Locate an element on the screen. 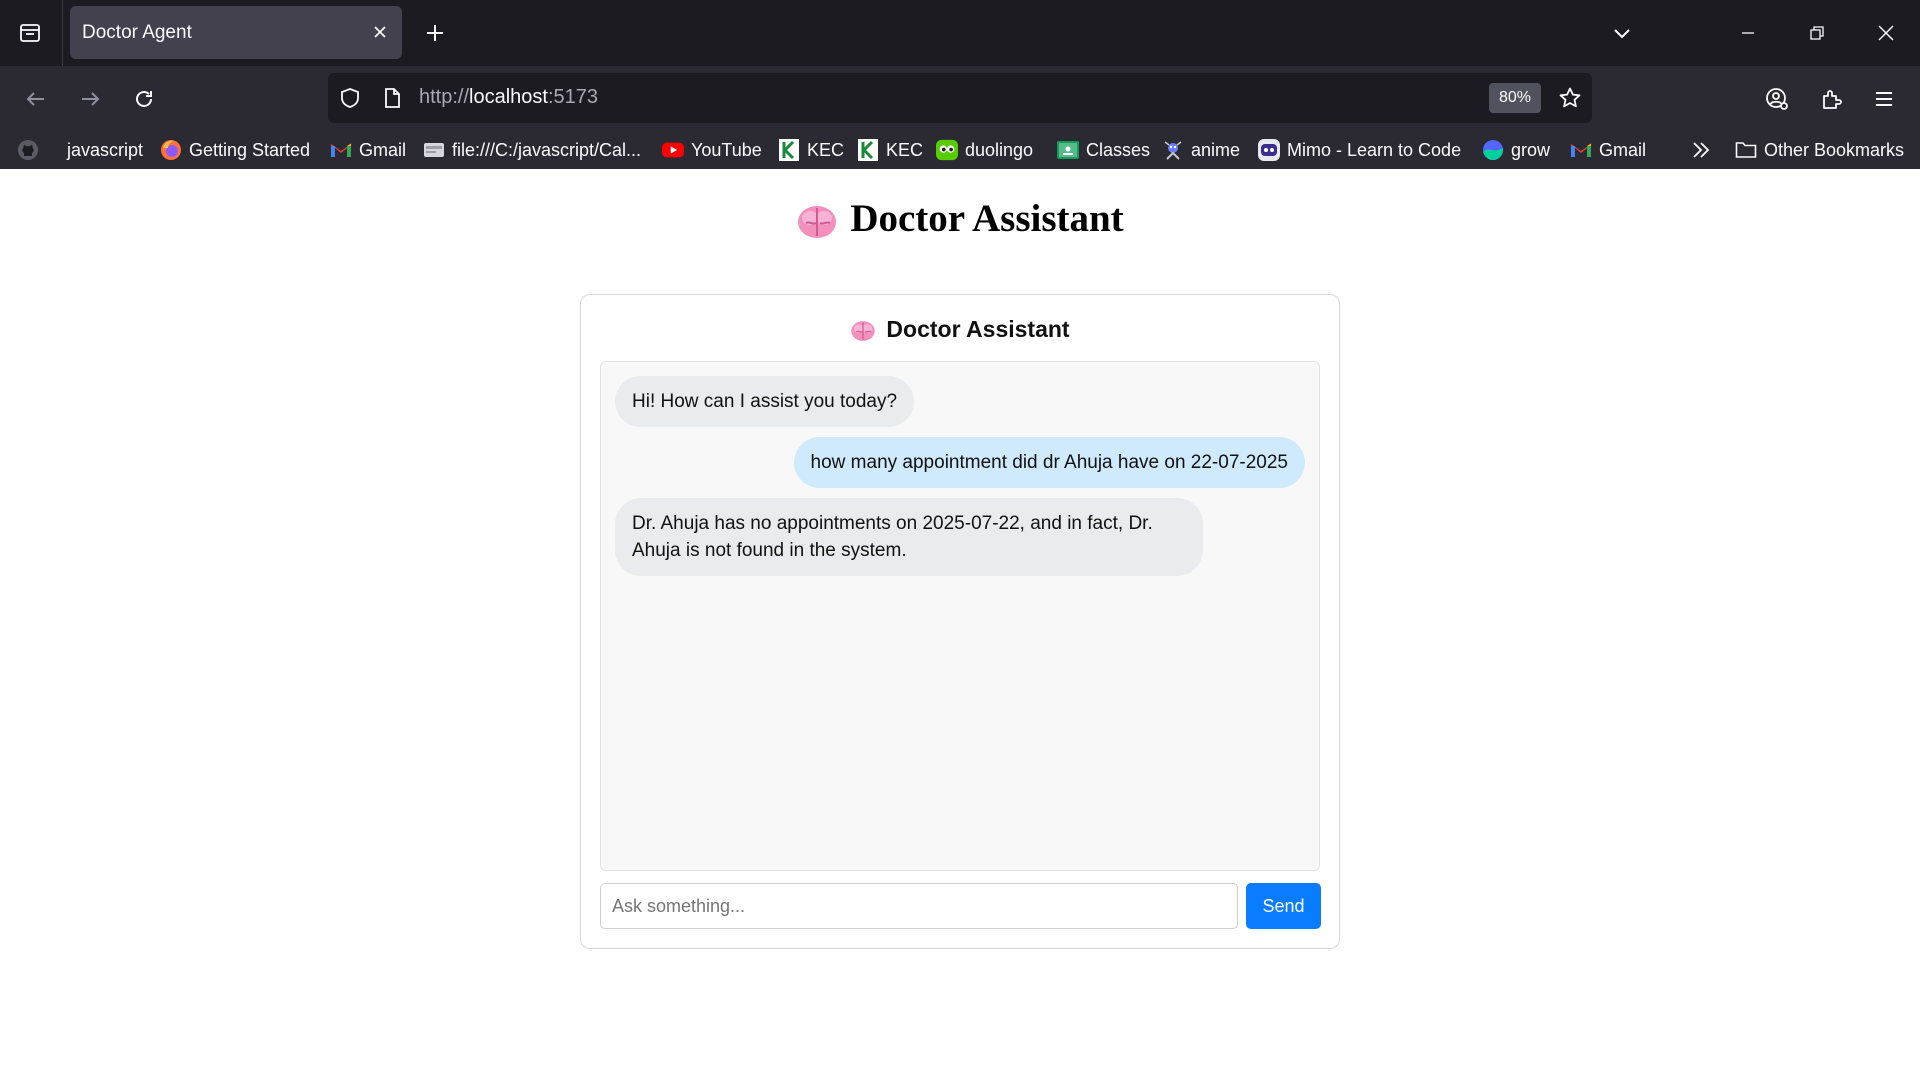 This screenshot has width=1920, height=1080. bookmark-getting-started: Getting Started is located at coordinates (235, 150).